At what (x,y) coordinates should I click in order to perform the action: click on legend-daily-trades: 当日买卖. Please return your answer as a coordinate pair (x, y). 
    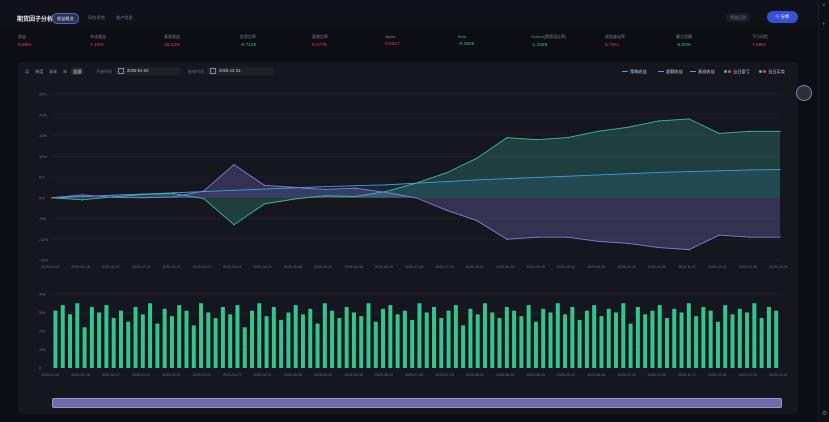
    Looking at the image, I should click on (772, 71).